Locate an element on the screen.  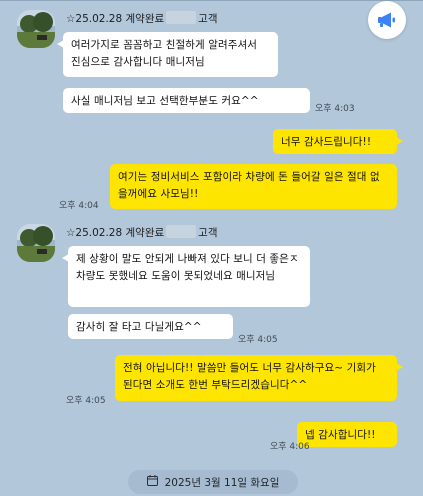
message-text: 여러가지로 꼼꼼하고 친절하게 알려주셔서 진심으로 감사합니다 매니저님 is located at coordinates (164, 53).